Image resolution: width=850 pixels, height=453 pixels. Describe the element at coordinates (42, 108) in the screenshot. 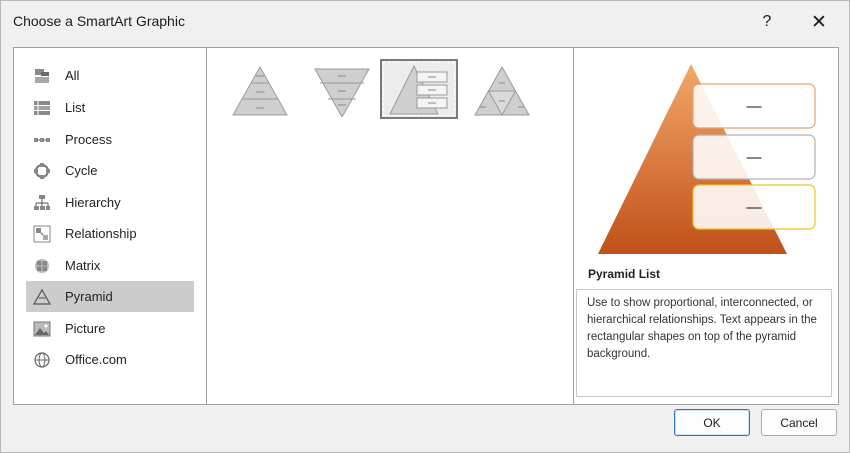

I see `list-icon` at that location.